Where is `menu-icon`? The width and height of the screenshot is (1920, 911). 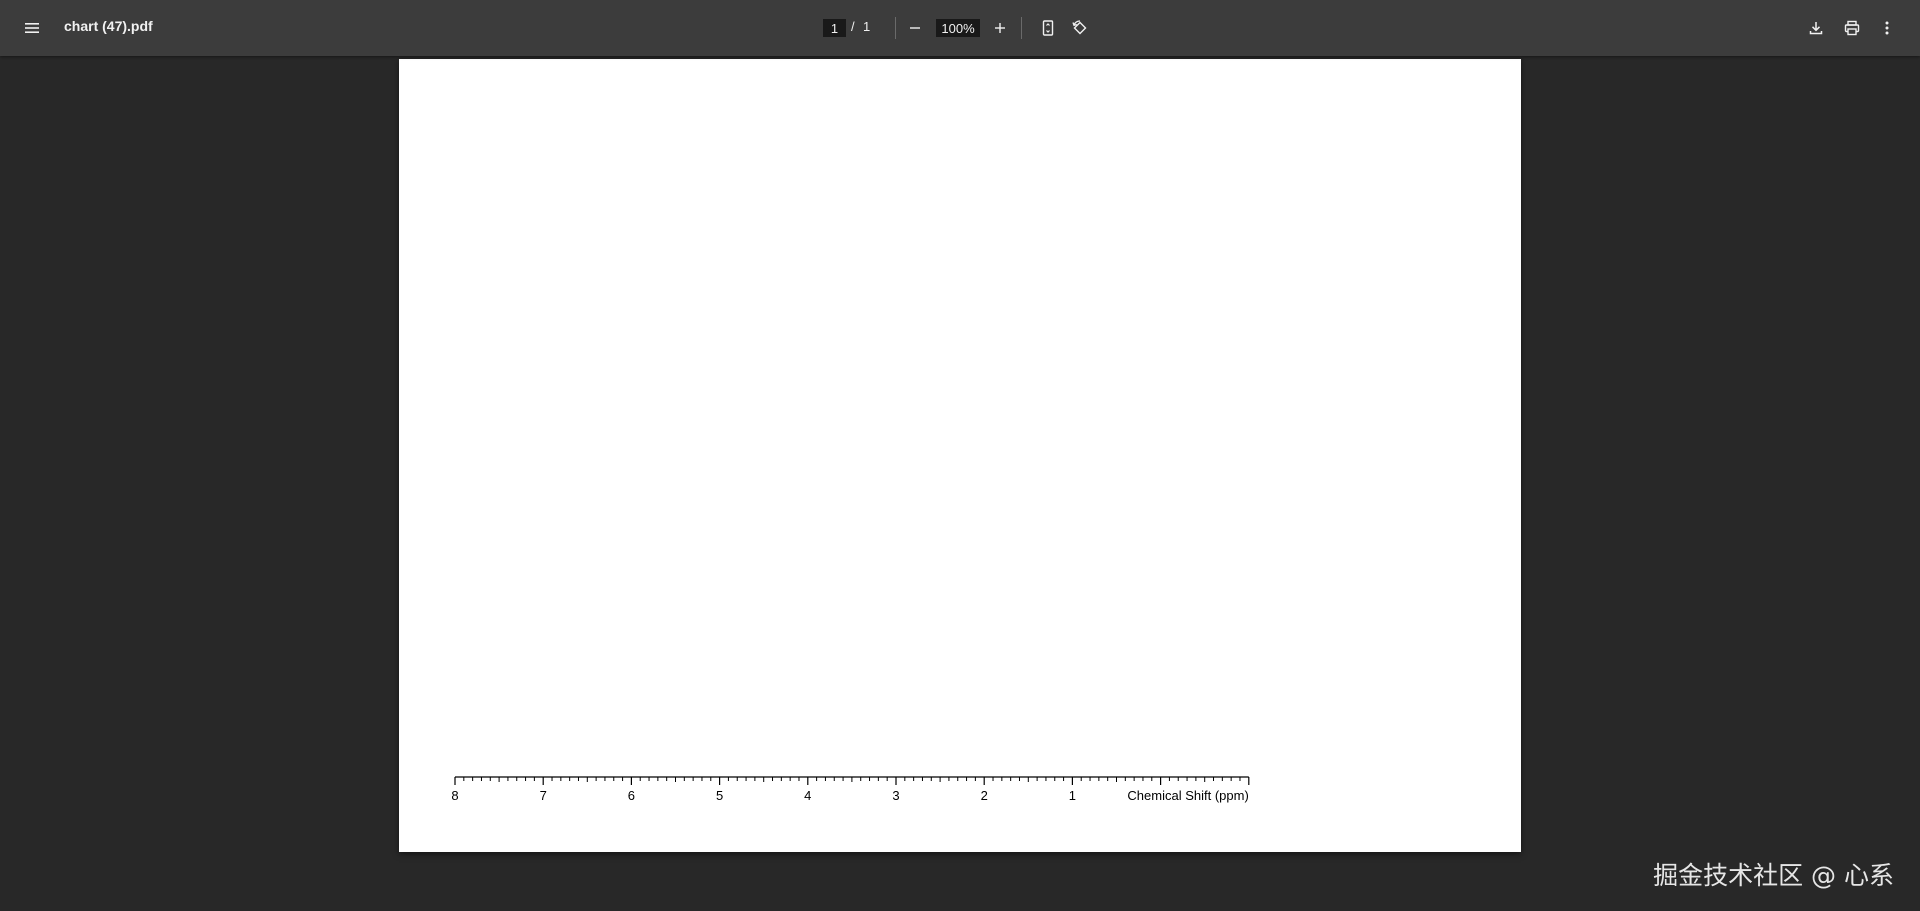
menu-icon is located at coordinates (32, 28).